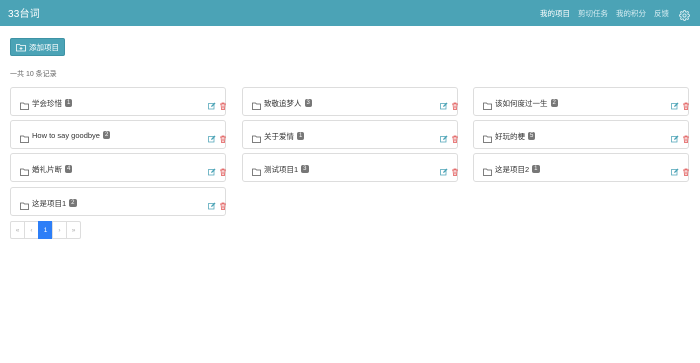 The width and height of the screenshot is (700, 363). Describe the element at coordinates (611, 13) in the screenshot. I see `nav-links: 我的项目 剪切任务 我的积分 反馈` at that location.